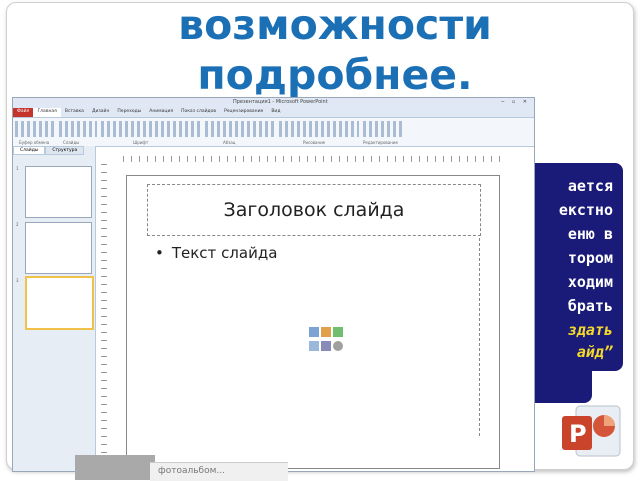 This screenshot has width=640, height=481. I want to click on tab-file: Файл, so click(23, 112).